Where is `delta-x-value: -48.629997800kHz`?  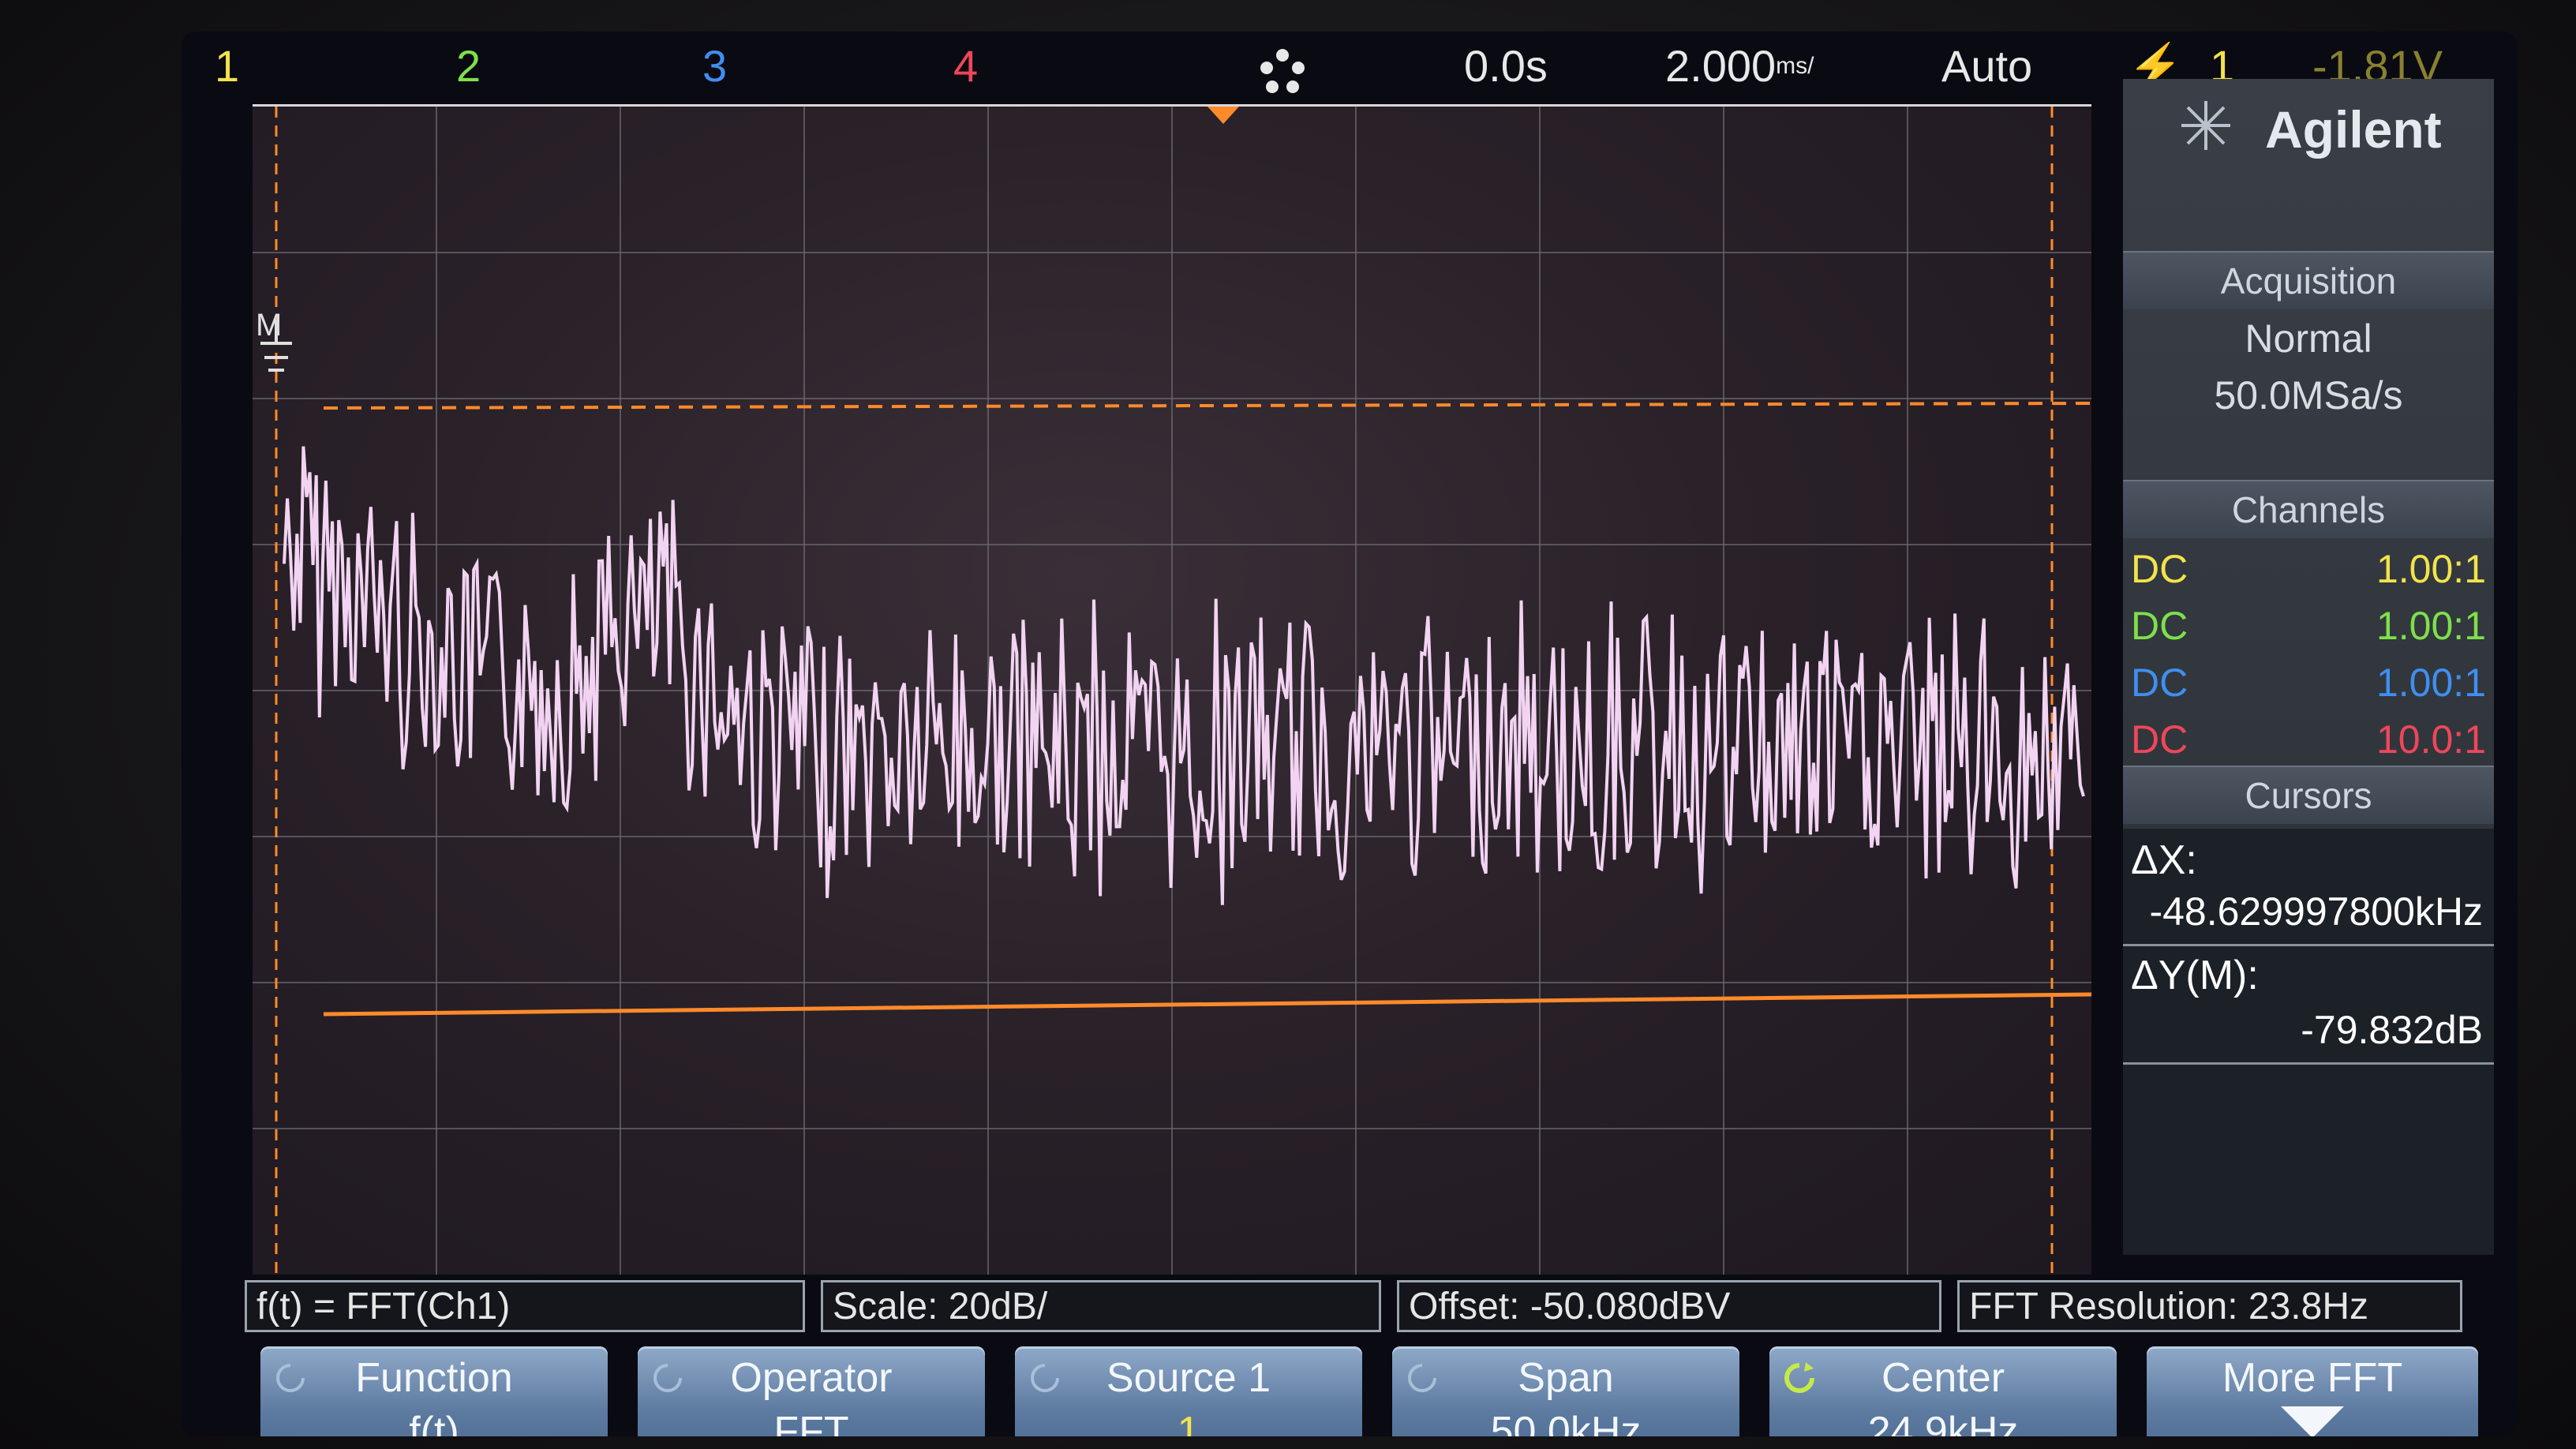
delta-x-value: -48.629997800kHz is located at coordinates (2316, 911).